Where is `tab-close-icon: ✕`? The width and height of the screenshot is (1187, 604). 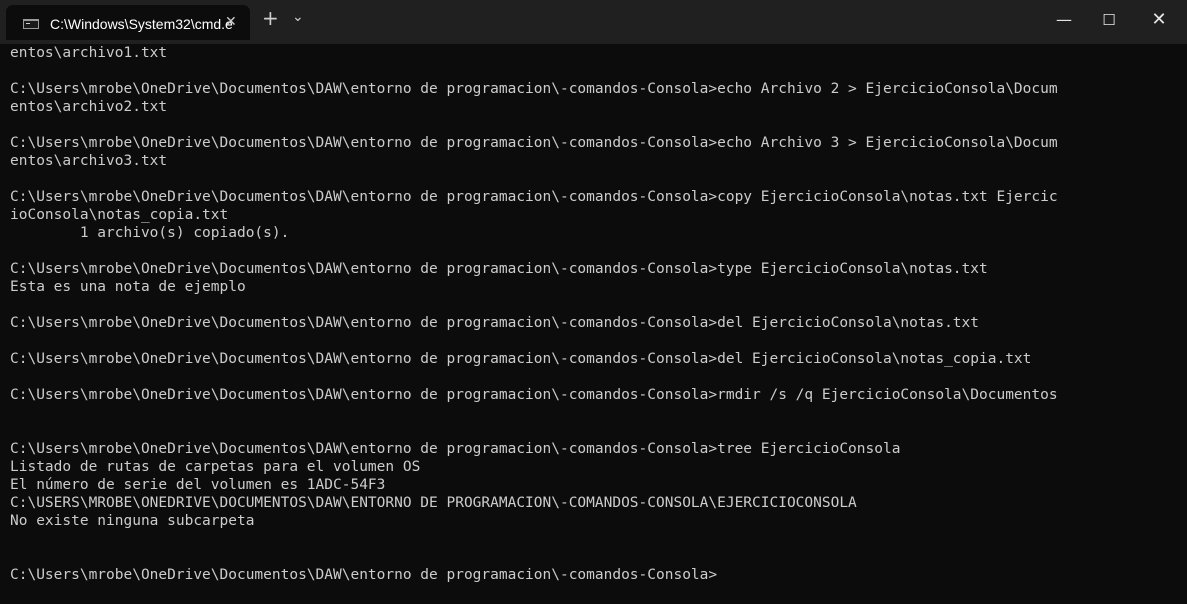
tab-close-icon: ✕ is located at coordinates (231, 22).